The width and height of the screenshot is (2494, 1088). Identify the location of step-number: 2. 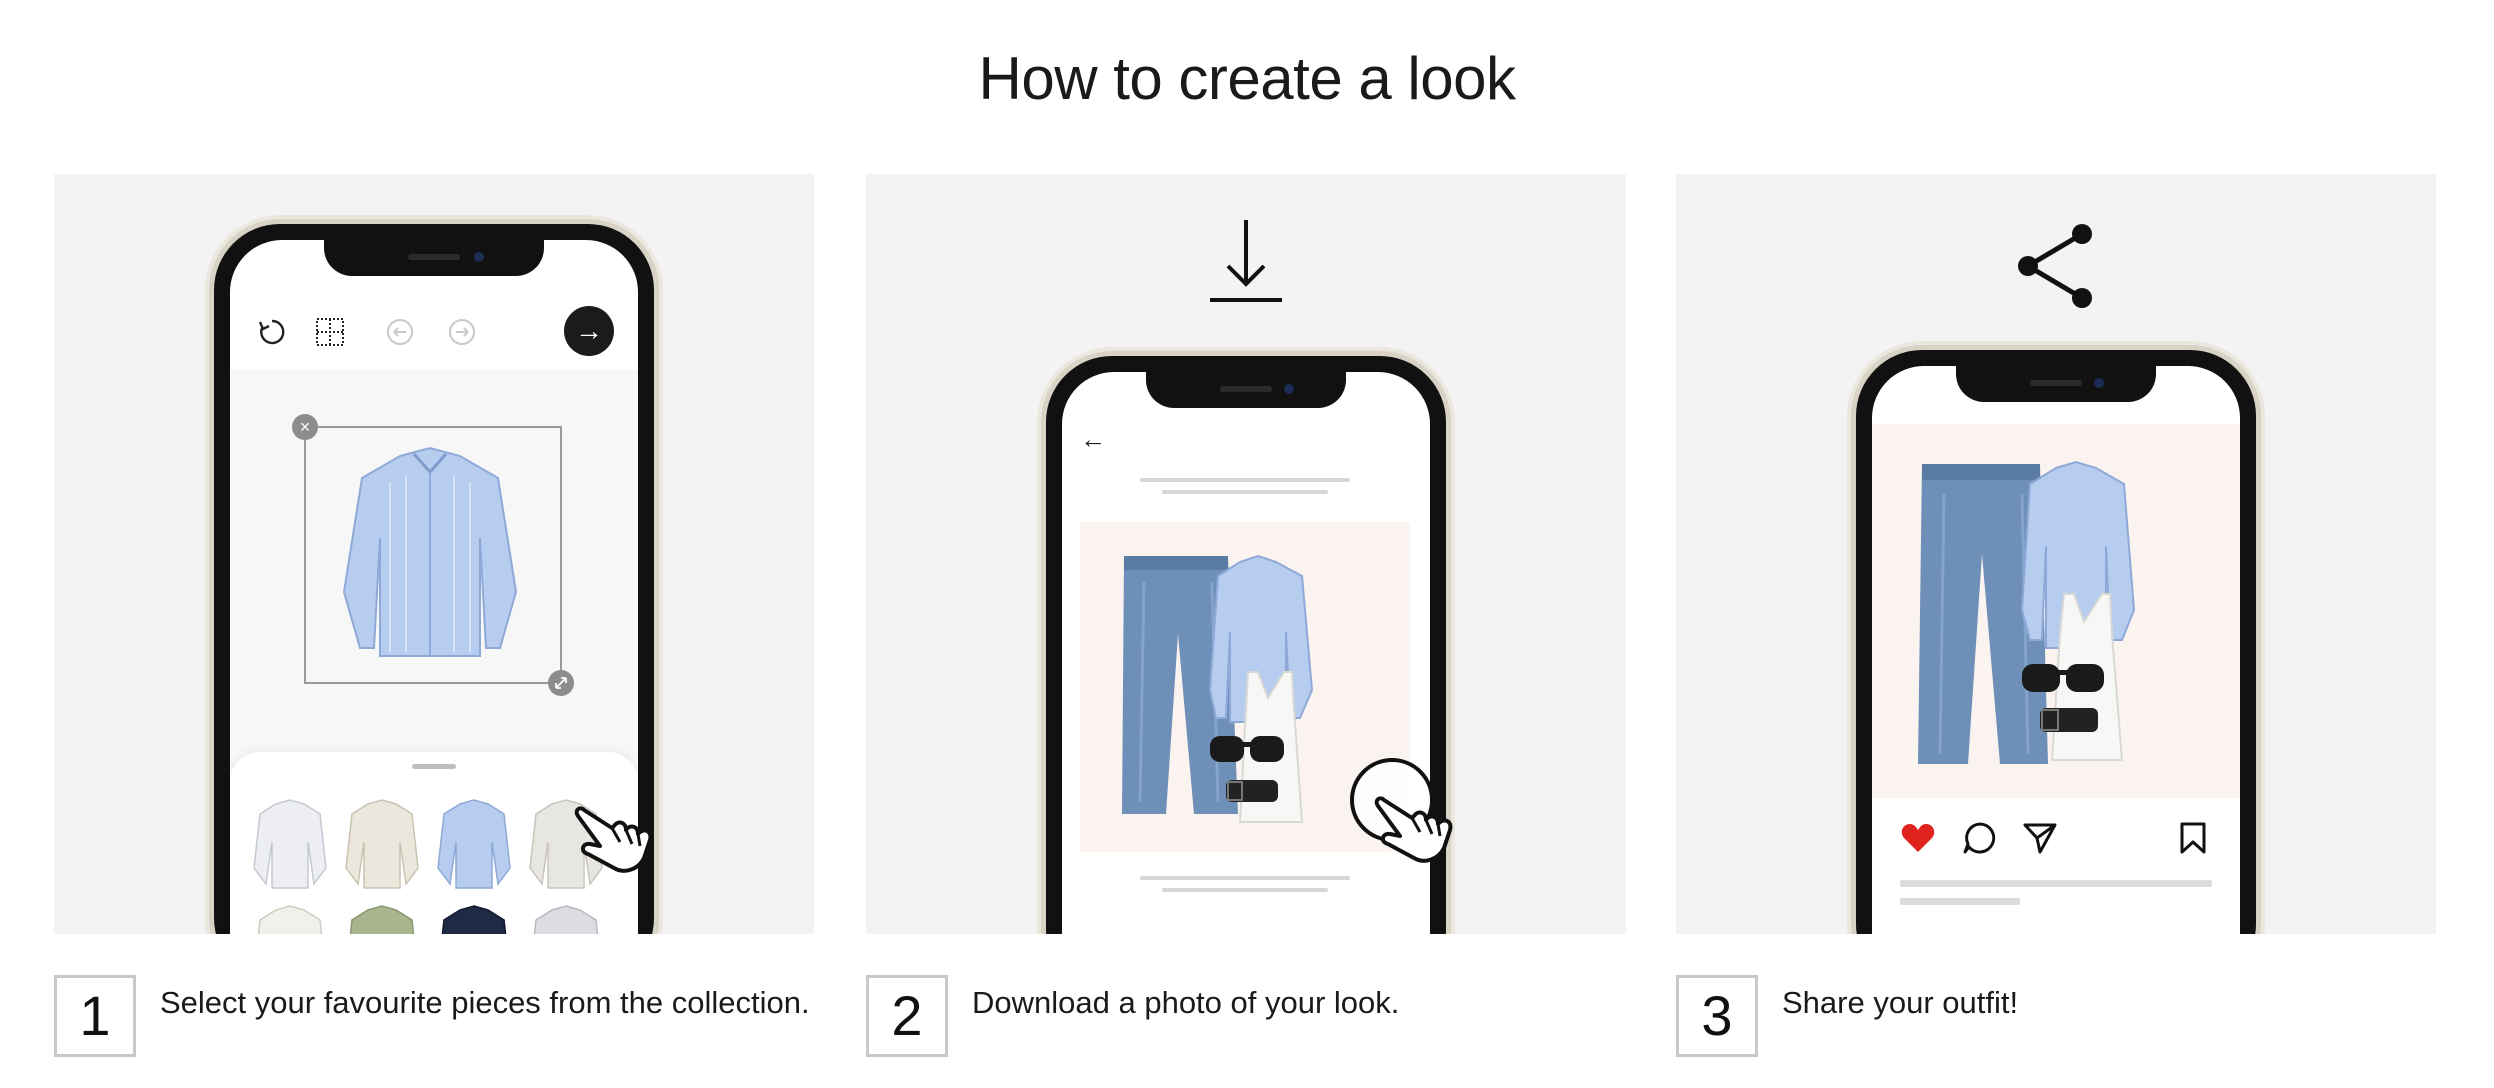
(907, 1016).